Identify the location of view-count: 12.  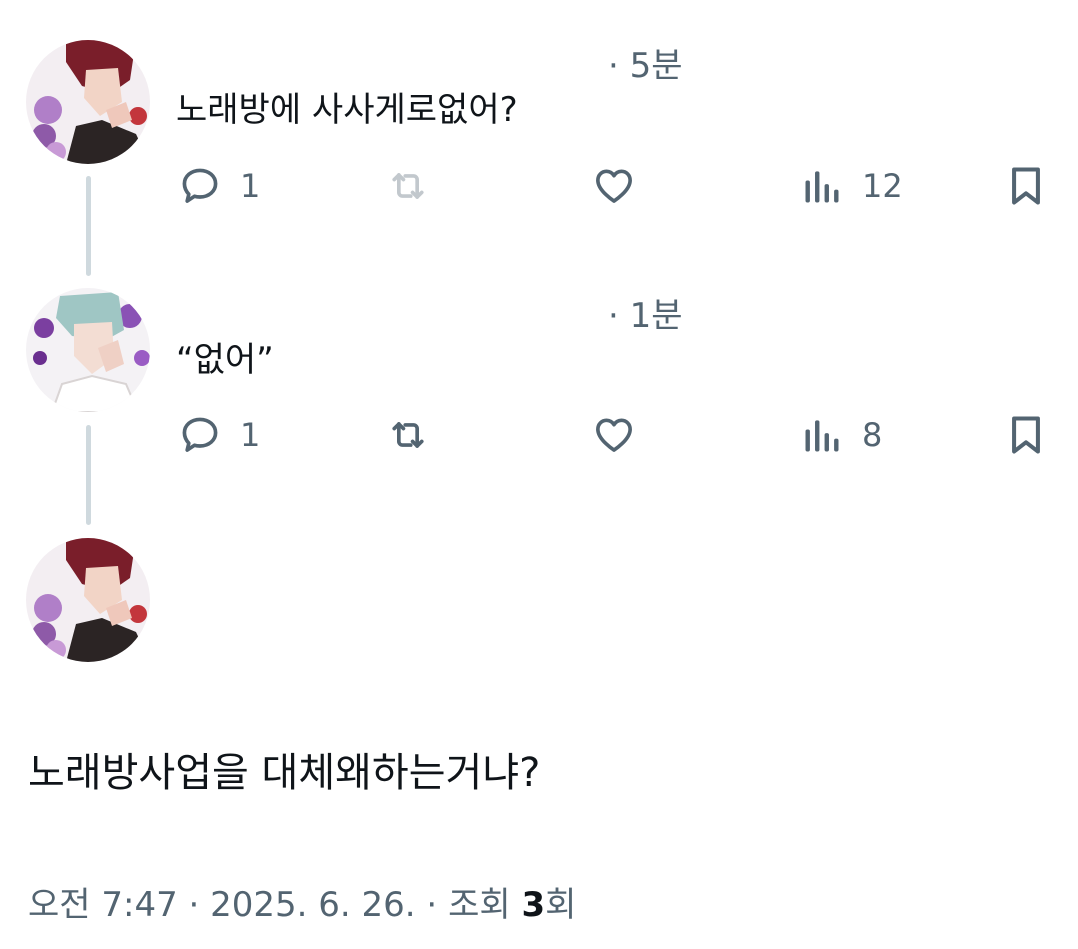
(882, 186).